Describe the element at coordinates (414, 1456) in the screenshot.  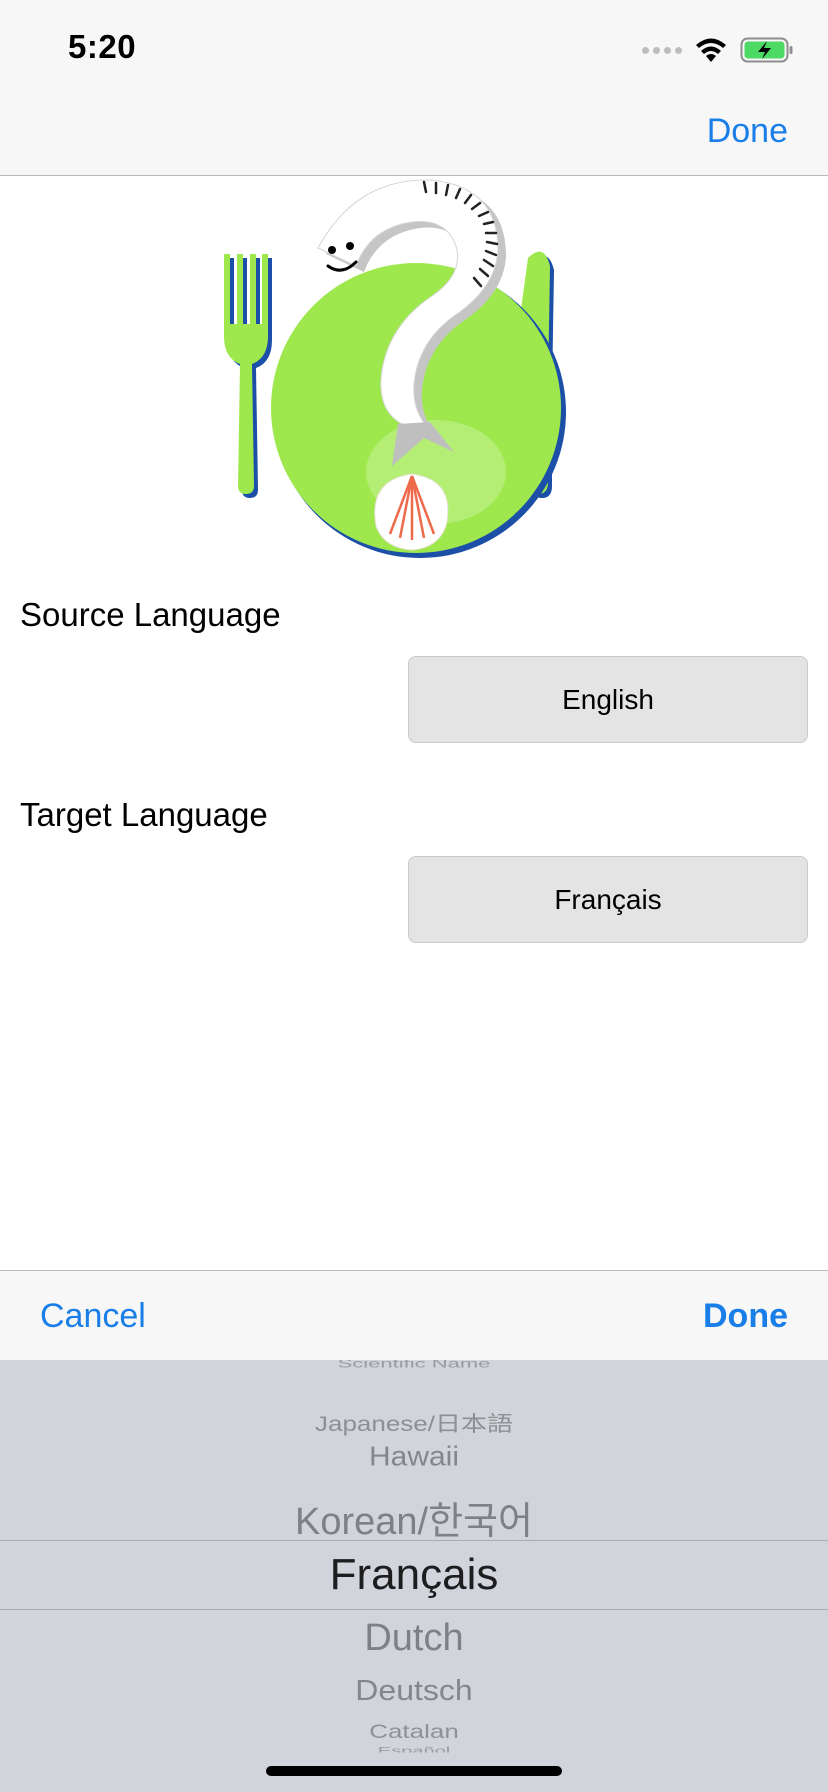
I see `picker-row: Hawaii` at that location.